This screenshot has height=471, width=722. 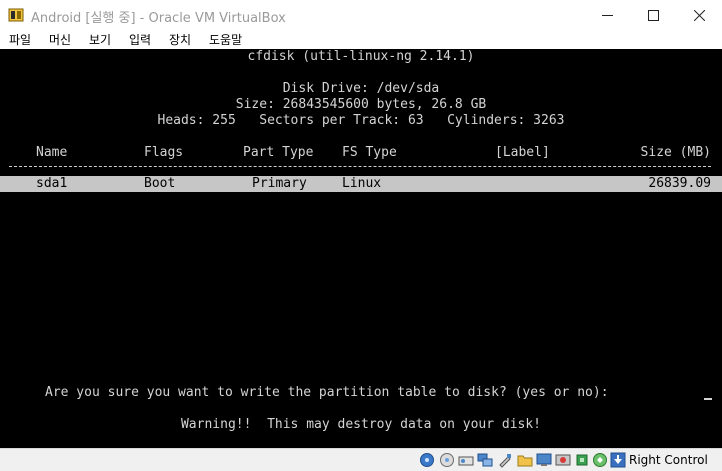 I want to click on column-part-type: Part Type, so click(x=278, y=152).